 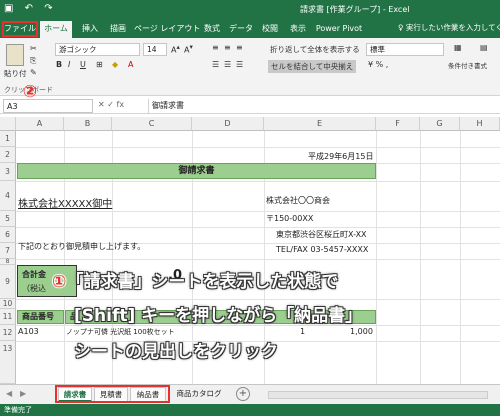 I want to click on table-format-icon: ▤, so click(x=484, y=47).